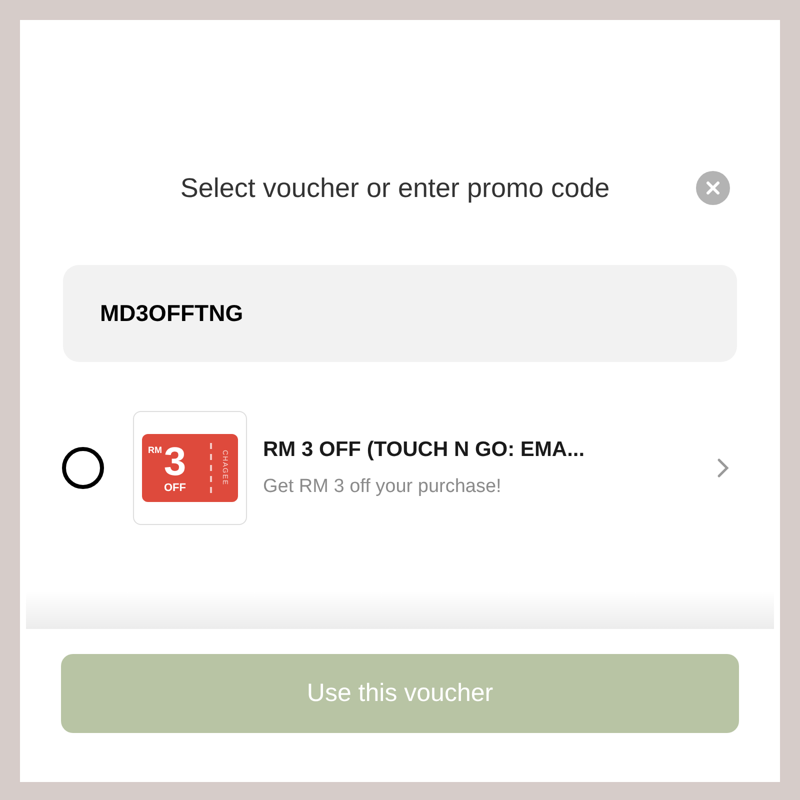 The width and height of the screenshot is (800, 800). What do you see at coordinates (175, 462) in the screenshot?
I see `amount-label: 3` at bounding box center [175, 462].